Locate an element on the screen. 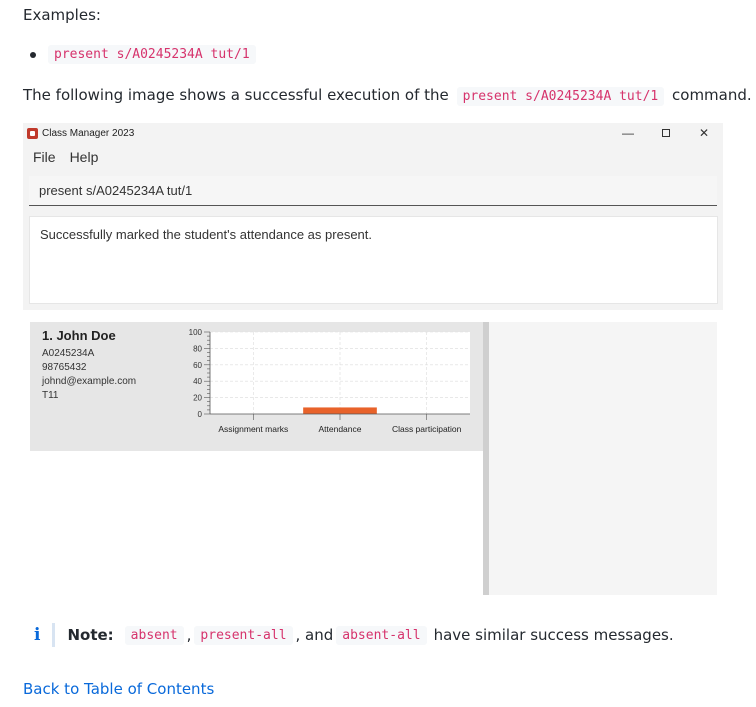 This screenshot has width=756, height=707. note-code-present-all: present-all is located at coordinates (243, 635).